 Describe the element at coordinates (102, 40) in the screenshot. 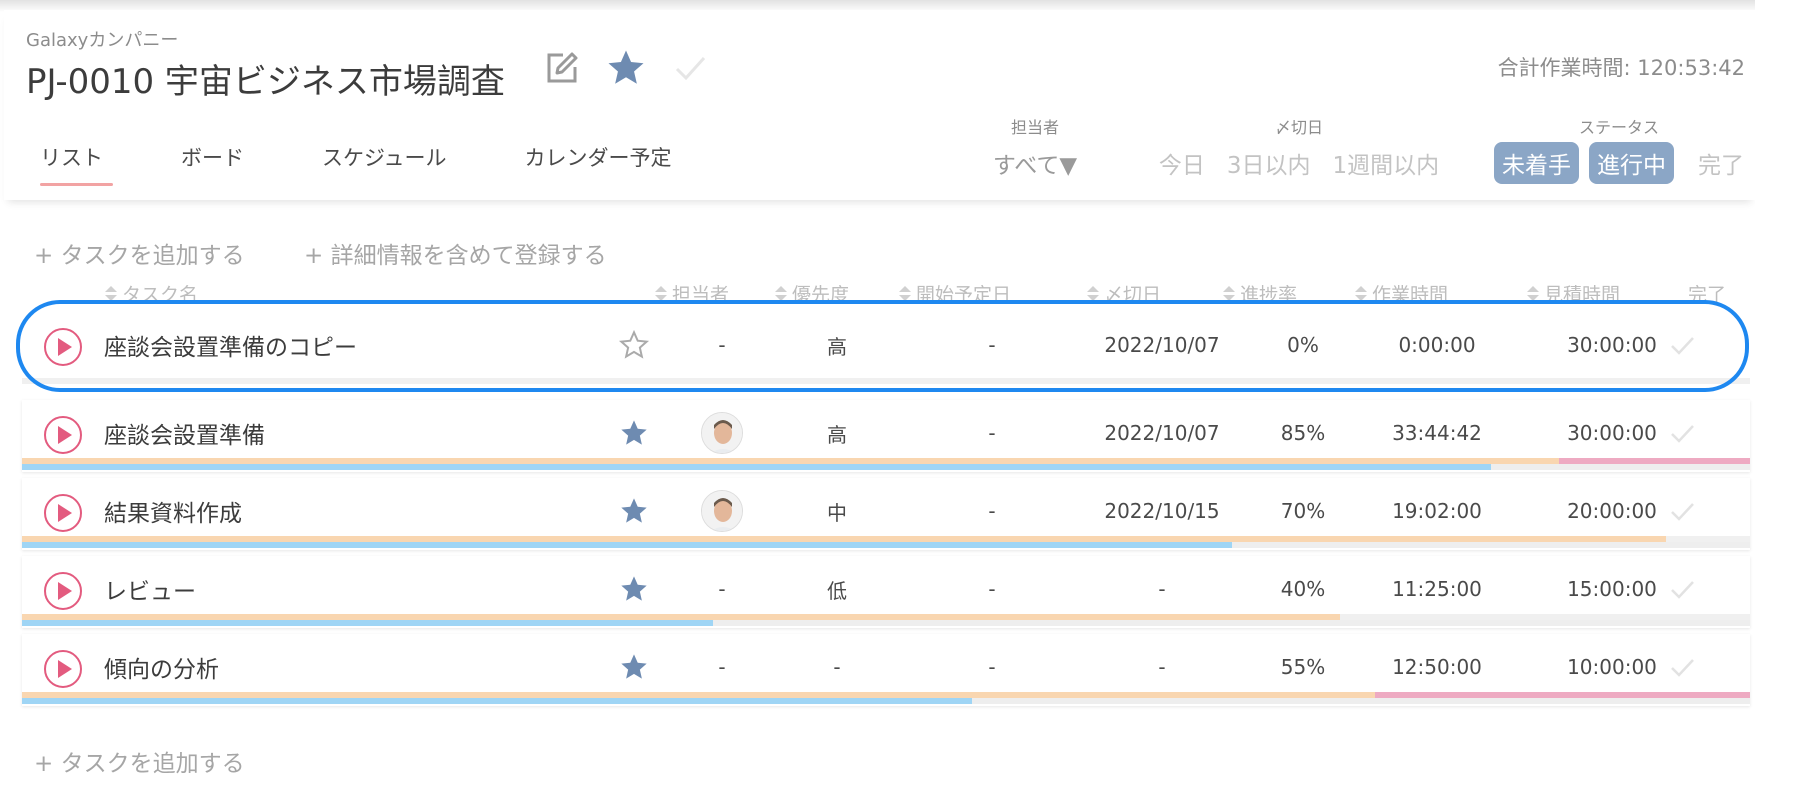

I see `company-name: Galaxyカンパニー` at that location.